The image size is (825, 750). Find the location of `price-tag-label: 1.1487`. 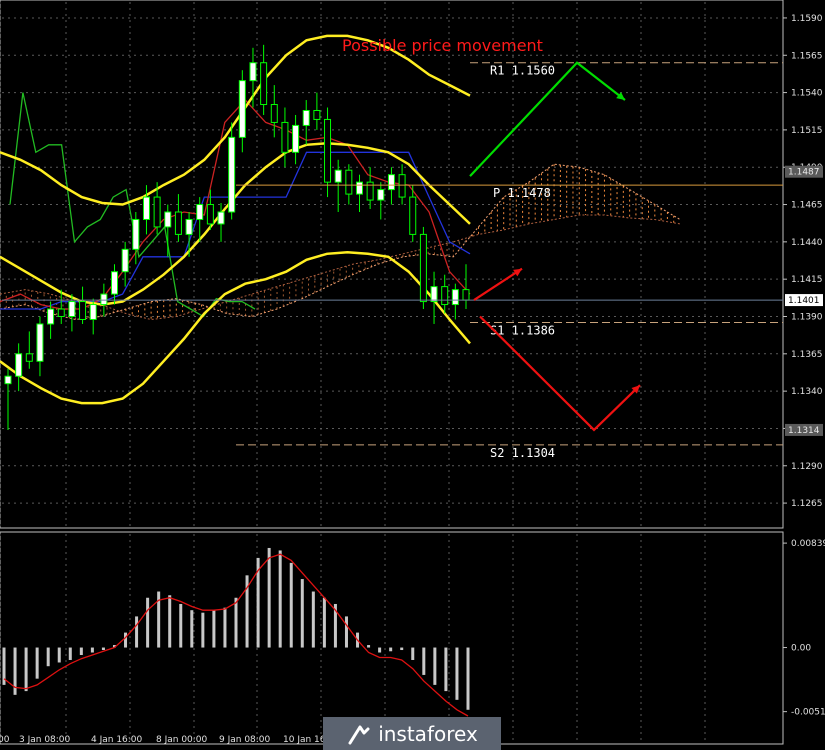

price-tag-label: 1.1487 is located at coordinates (804, 173).